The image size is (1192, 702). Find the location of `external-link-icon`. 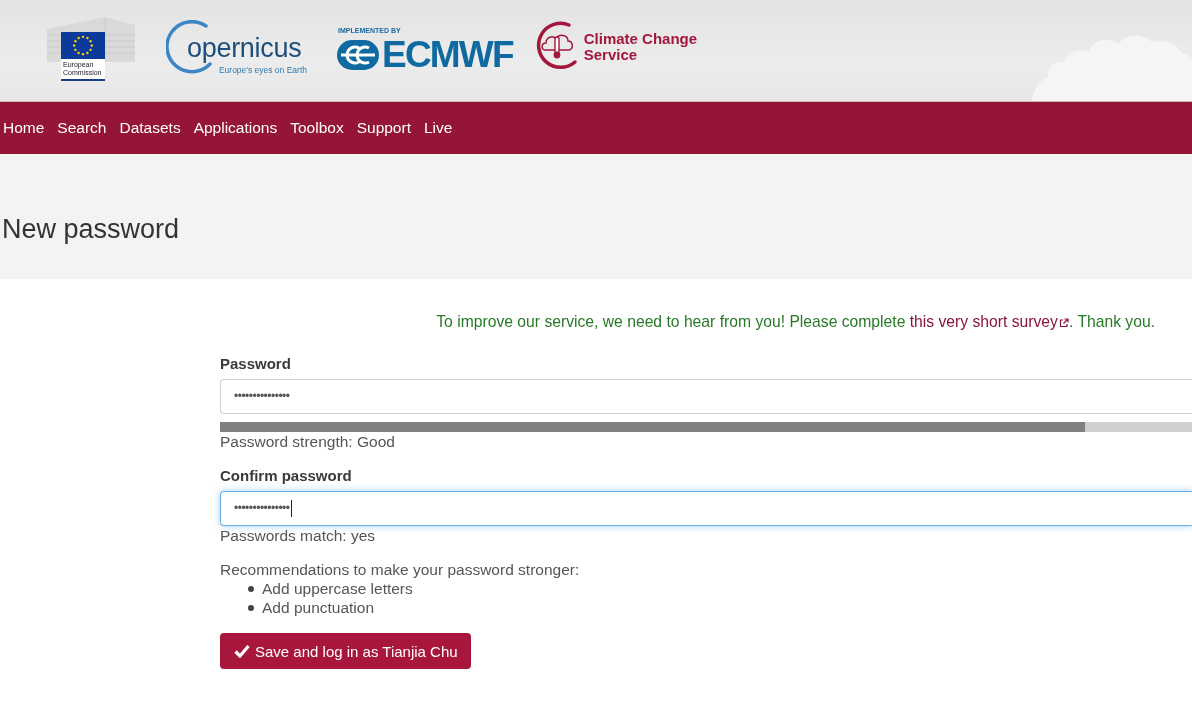

external-link-icon is located at coordinates (1063, 323).